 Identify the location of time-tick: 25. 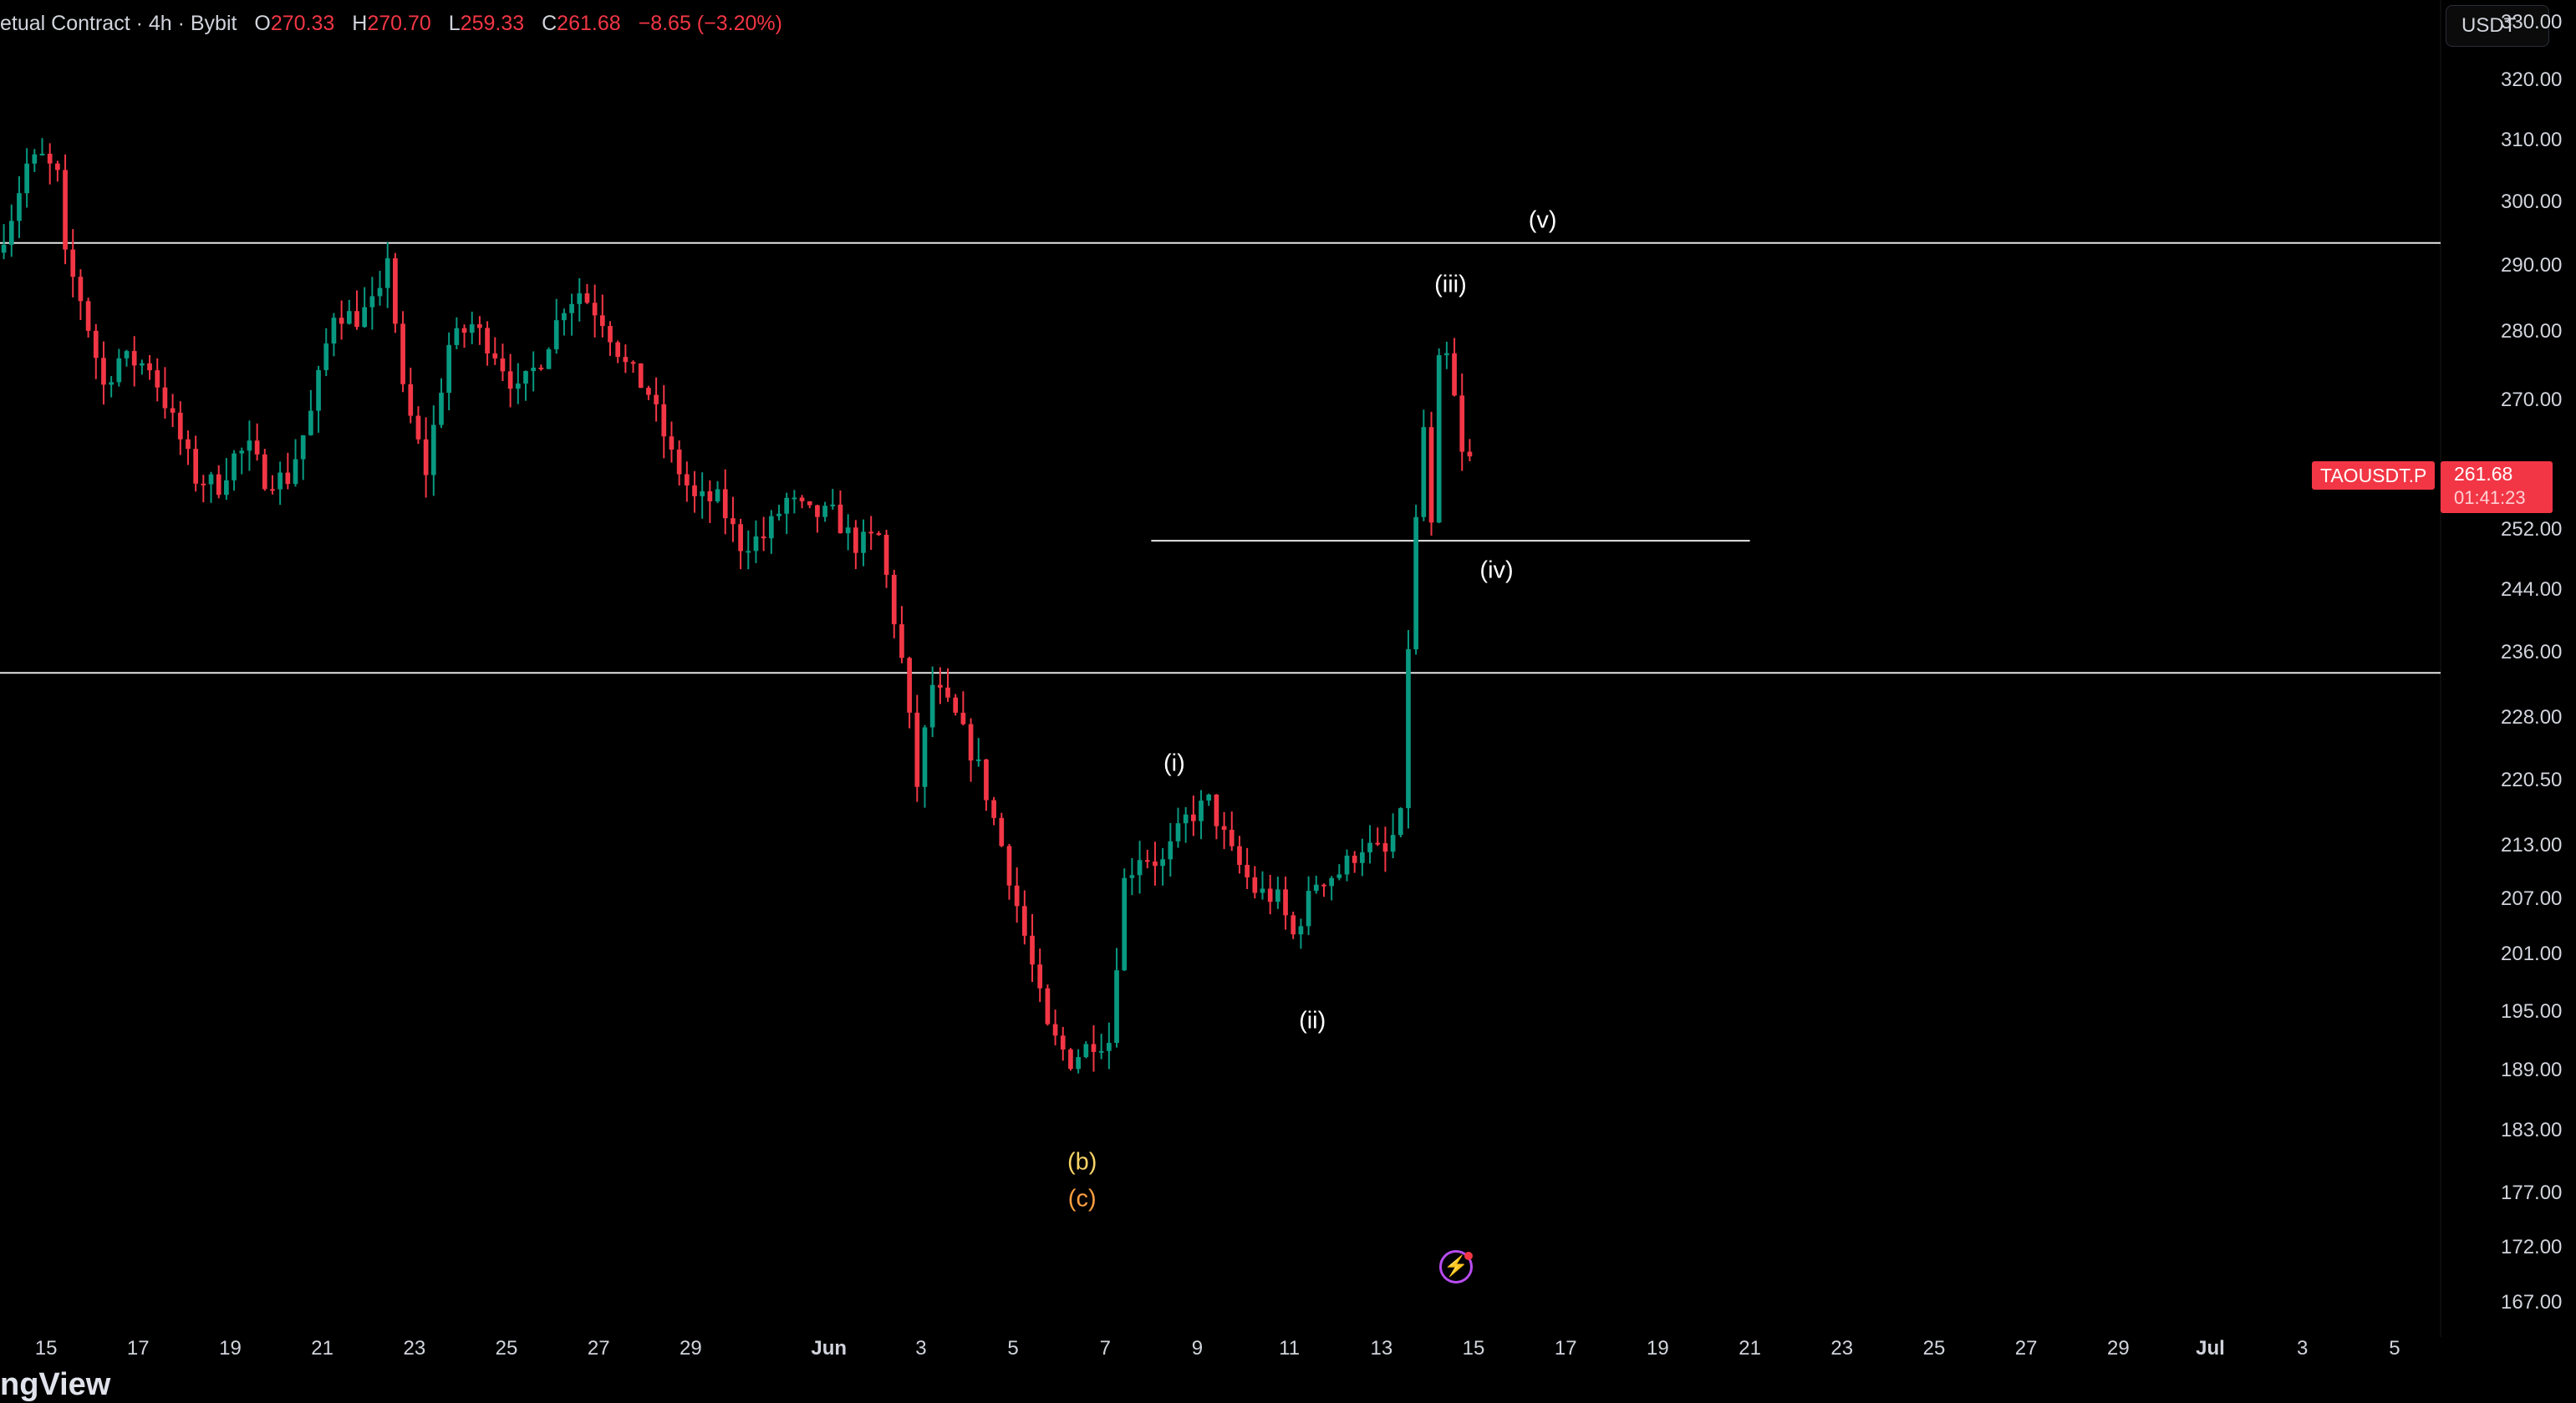
(506, 1348).